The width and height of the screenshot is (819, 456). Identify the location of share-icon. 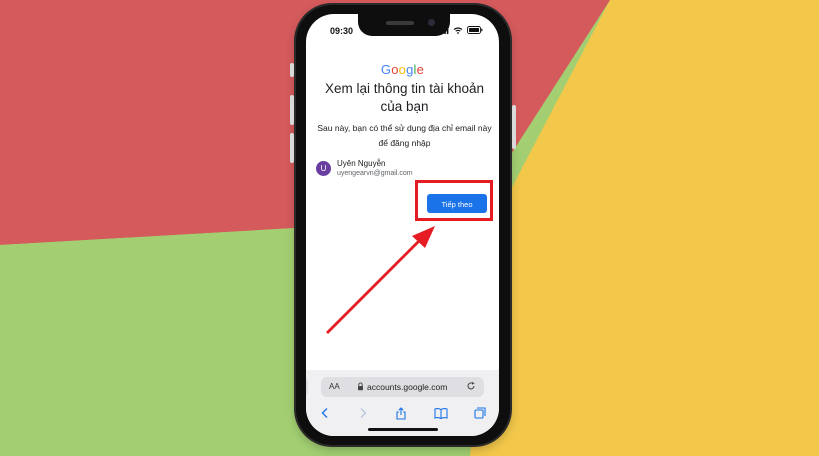
(401, 413).